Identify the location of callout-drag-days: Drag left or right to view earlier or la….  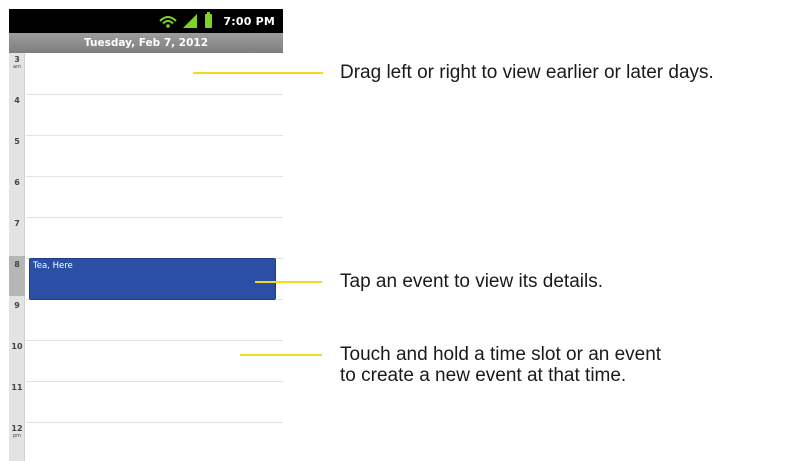
(527, 72).